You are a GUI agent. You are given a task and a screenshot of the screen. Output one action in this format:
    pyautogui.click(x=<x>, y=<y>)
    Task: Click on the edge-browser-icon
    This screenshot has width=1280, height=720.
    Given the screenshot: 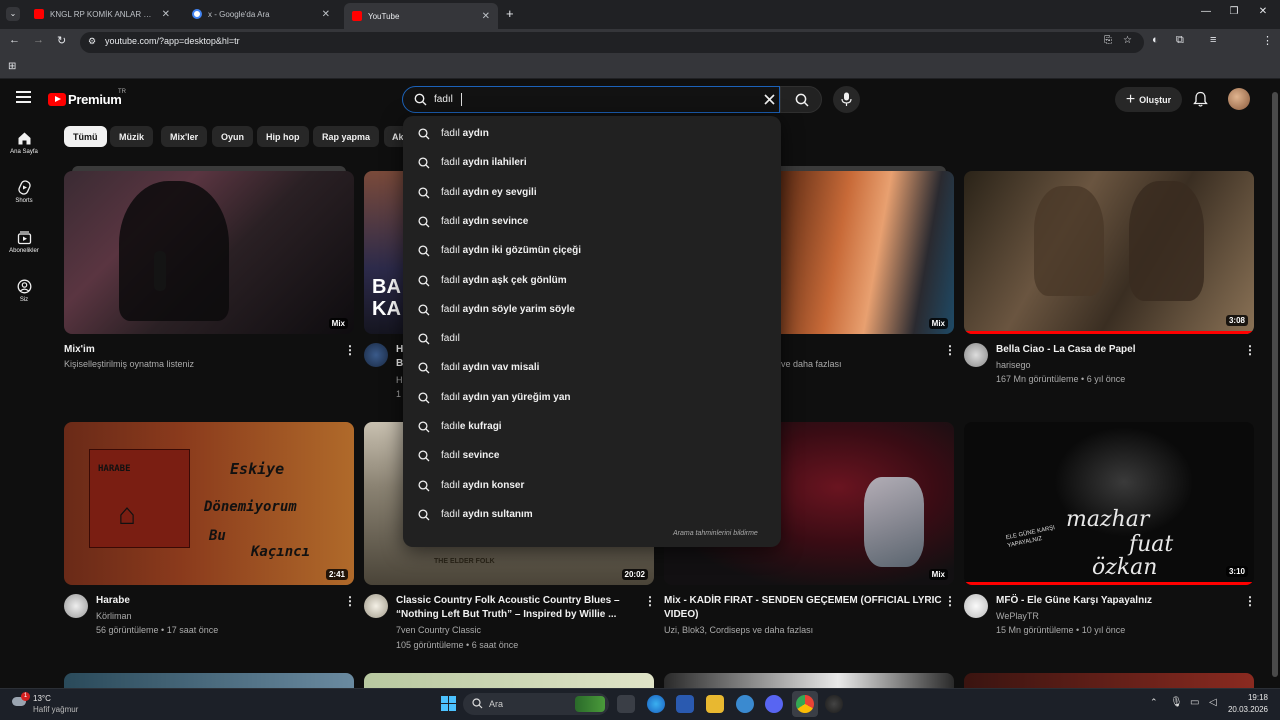 What is the action you would take?
    pyautogui.click(x=656, y=704)
    